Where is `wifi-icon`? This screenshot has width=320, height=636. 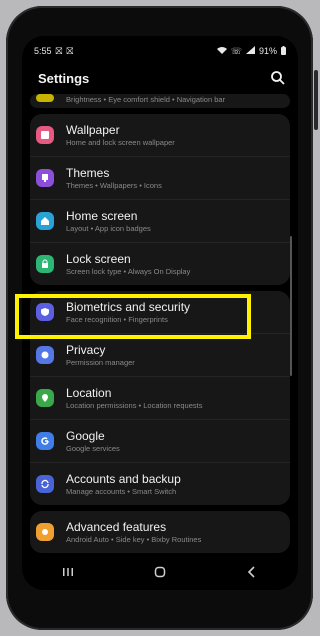
wifi-icon is located at coordinates (221, 51).